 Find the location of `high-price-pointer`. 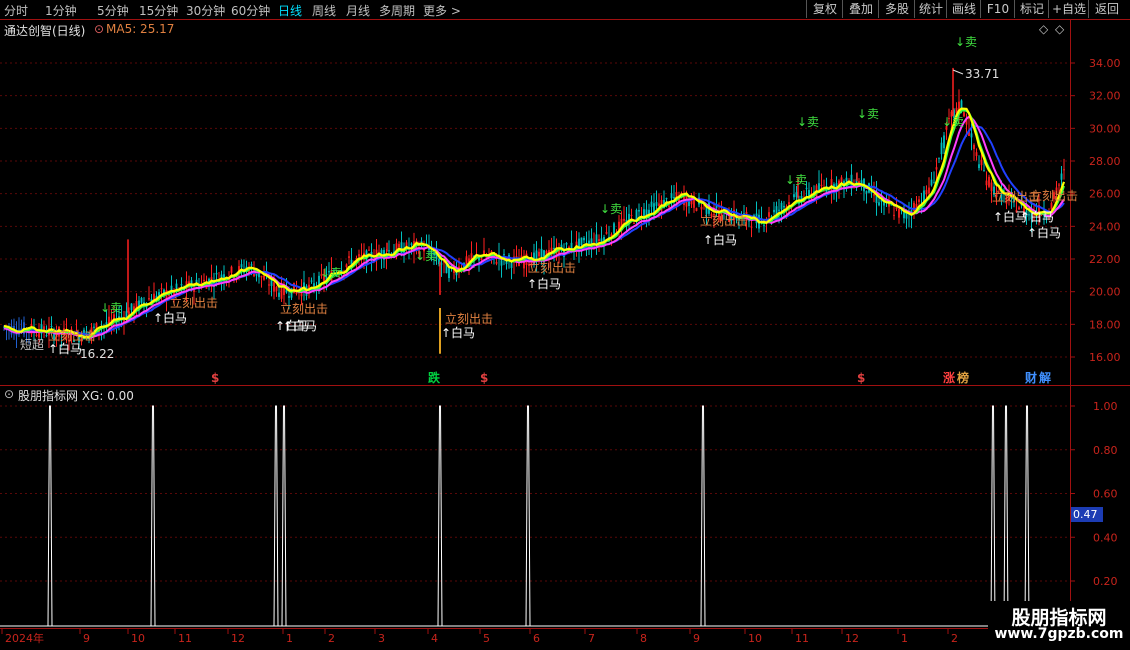

high-price-pointer is located at coordinates (958, 72).